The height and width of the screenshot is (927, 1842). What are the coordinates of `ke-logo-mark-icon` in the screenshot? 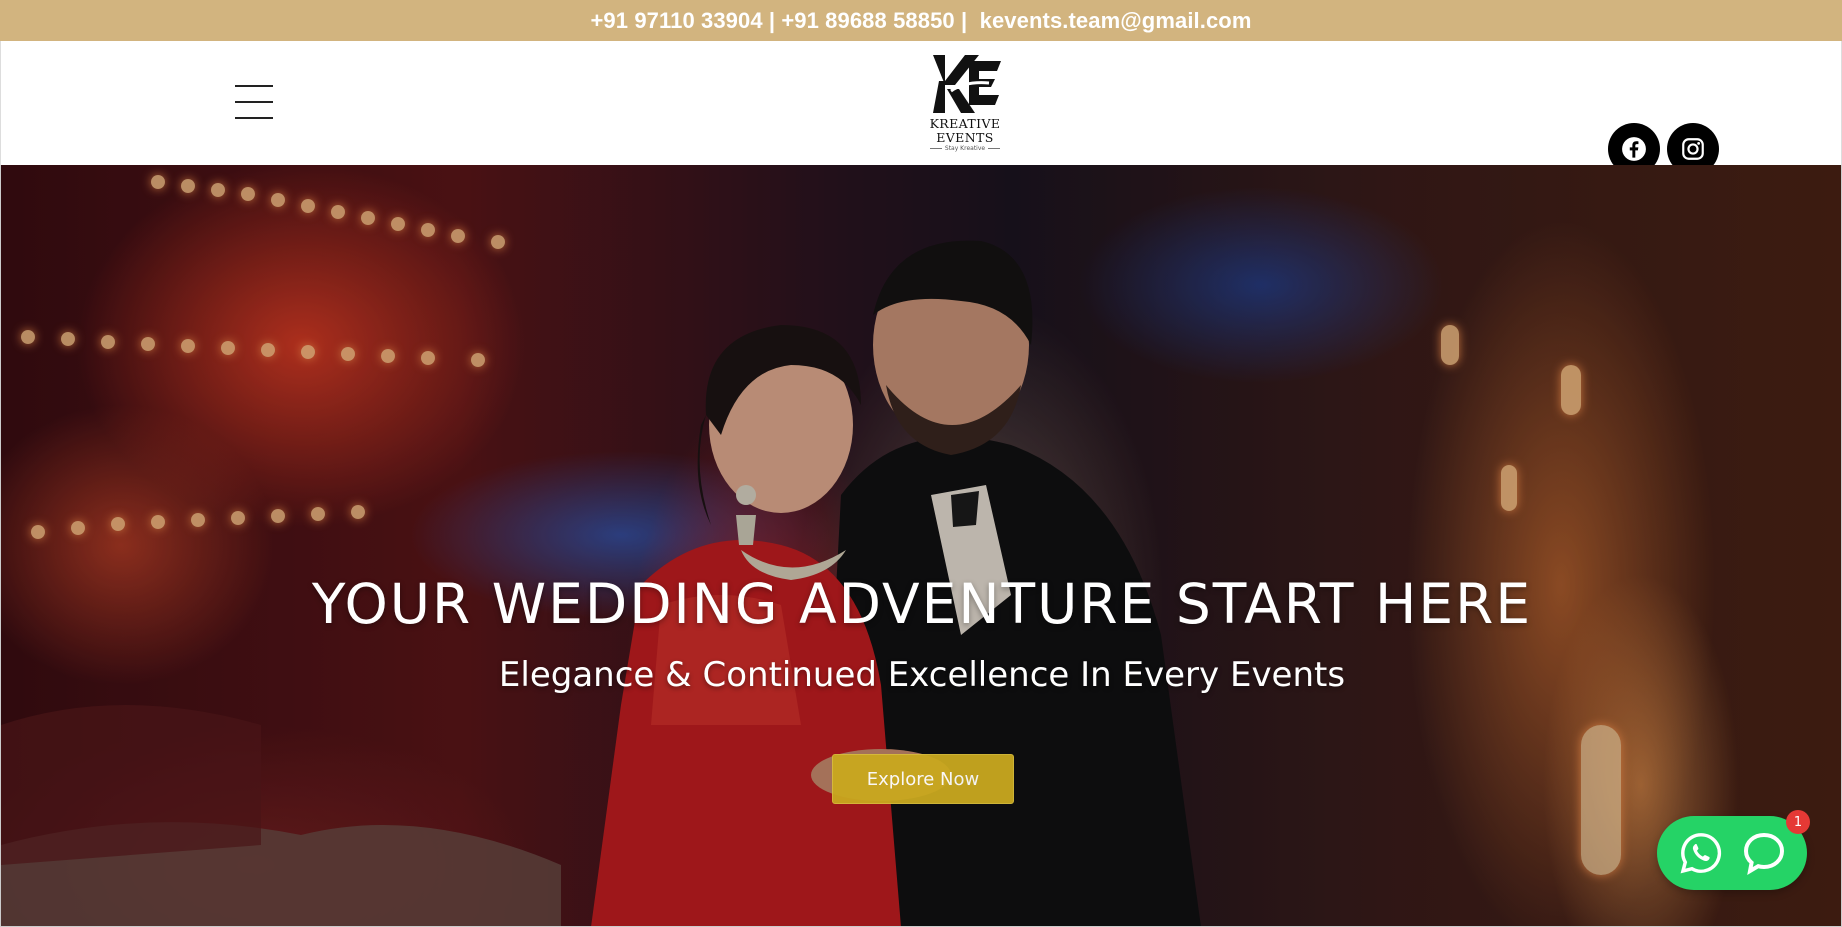 It's located at (967, 84).